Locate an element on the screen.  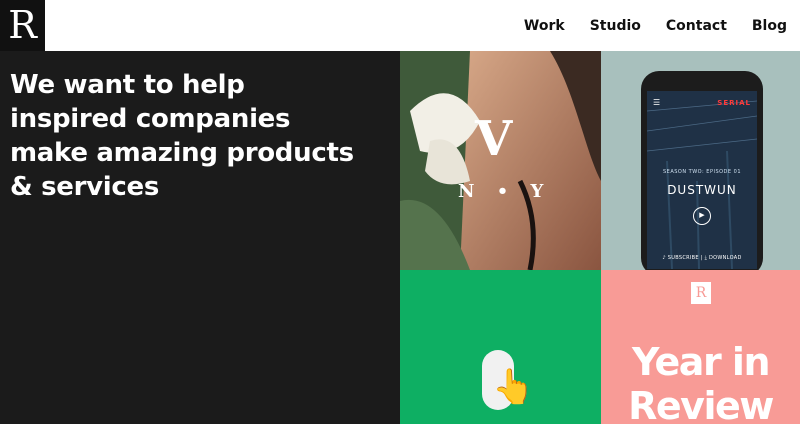
hamburger-menu-icon: ☰ is located at coordinates (656, 102).